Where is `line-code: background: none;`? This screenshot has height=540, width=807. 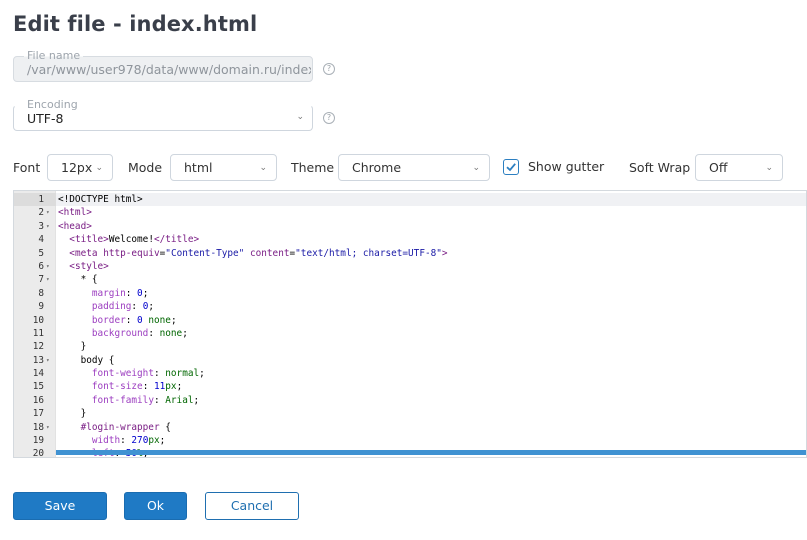
line-code: background: none; is located at coordinates (139, 333).